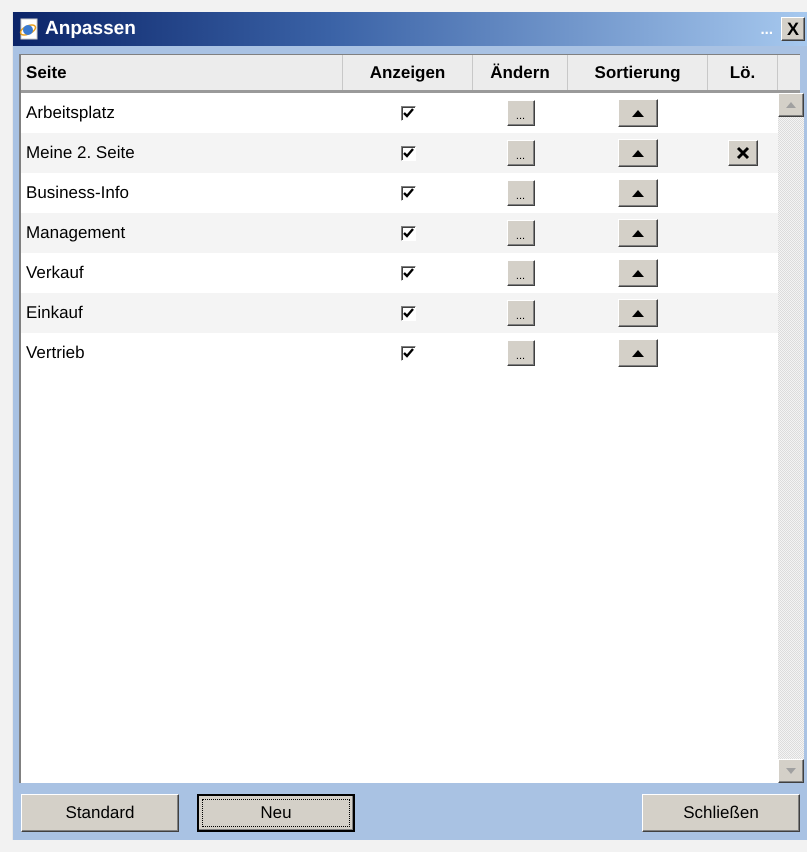 The height and width of the screenshot is (852, 807). I want to click on scrollbar, so click(791, 438).